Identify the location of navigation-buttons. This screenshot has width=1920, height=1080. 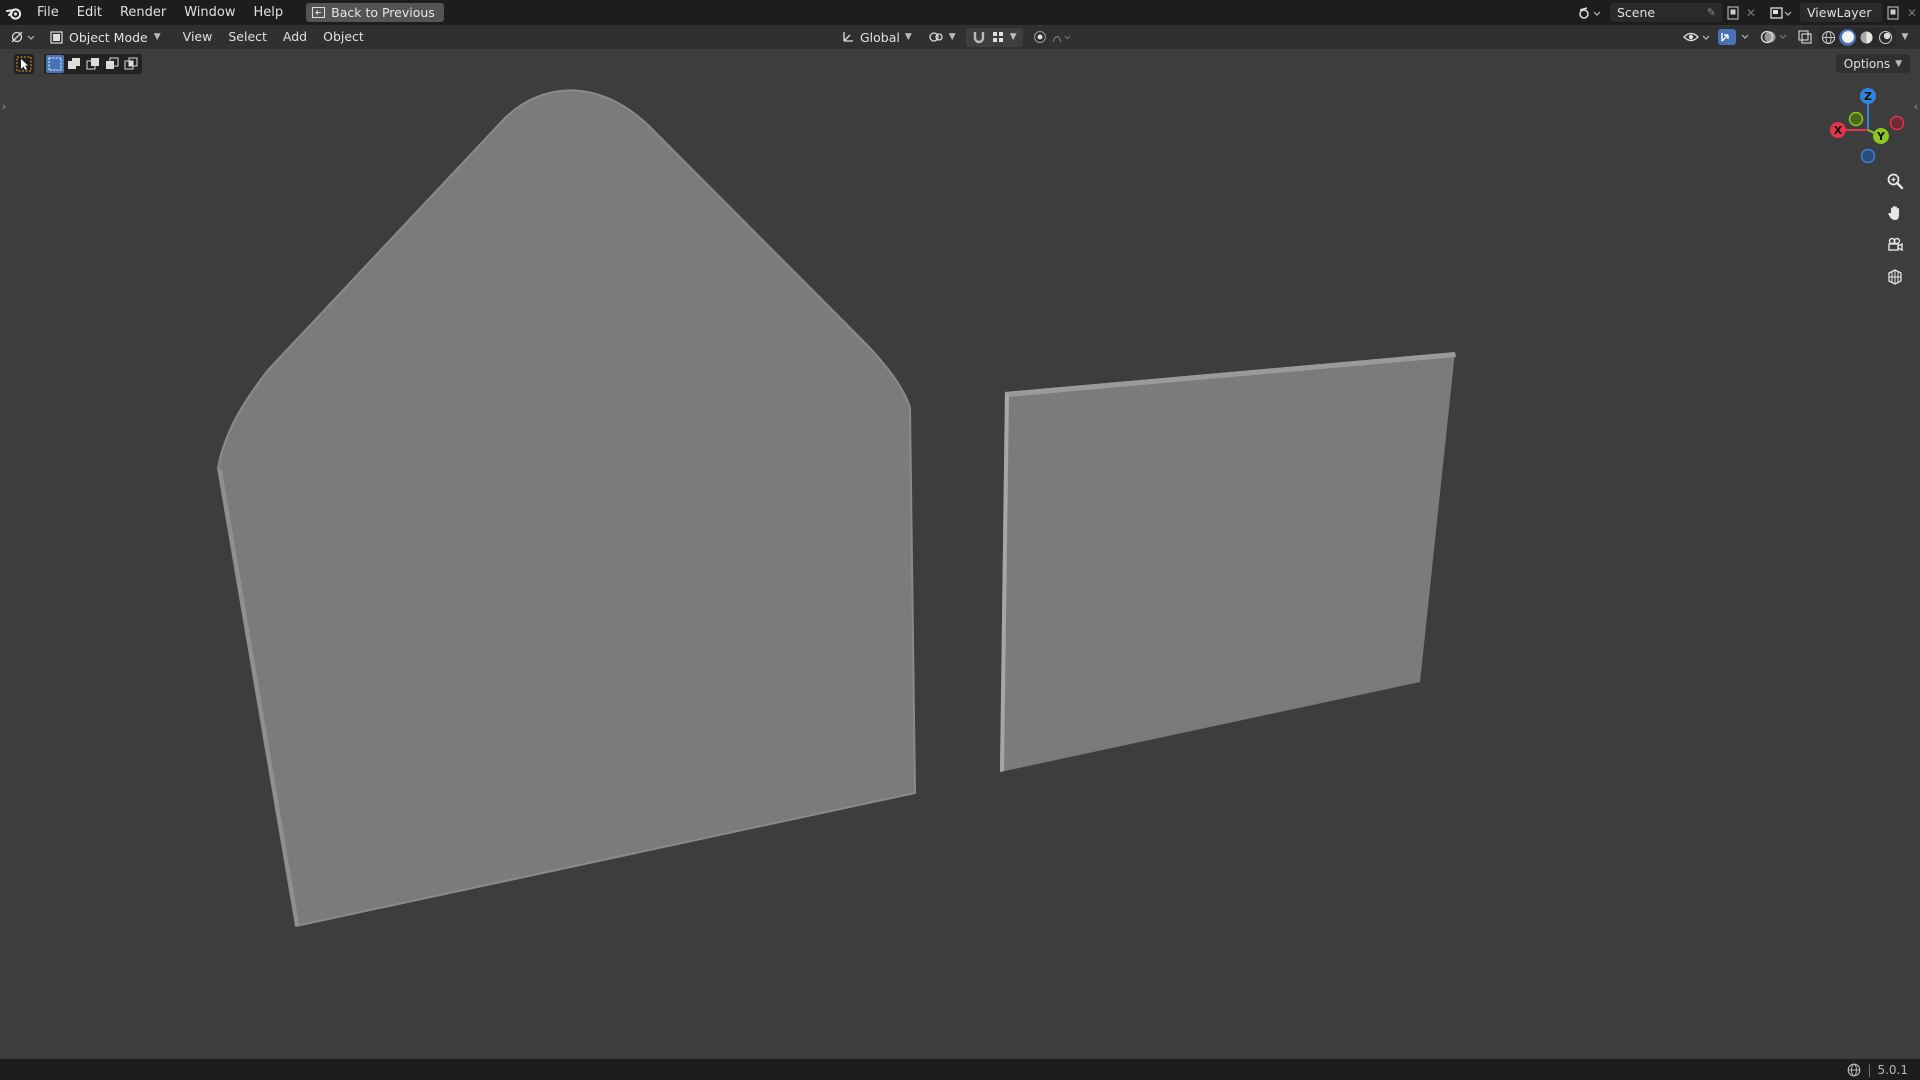
(1895, 229).